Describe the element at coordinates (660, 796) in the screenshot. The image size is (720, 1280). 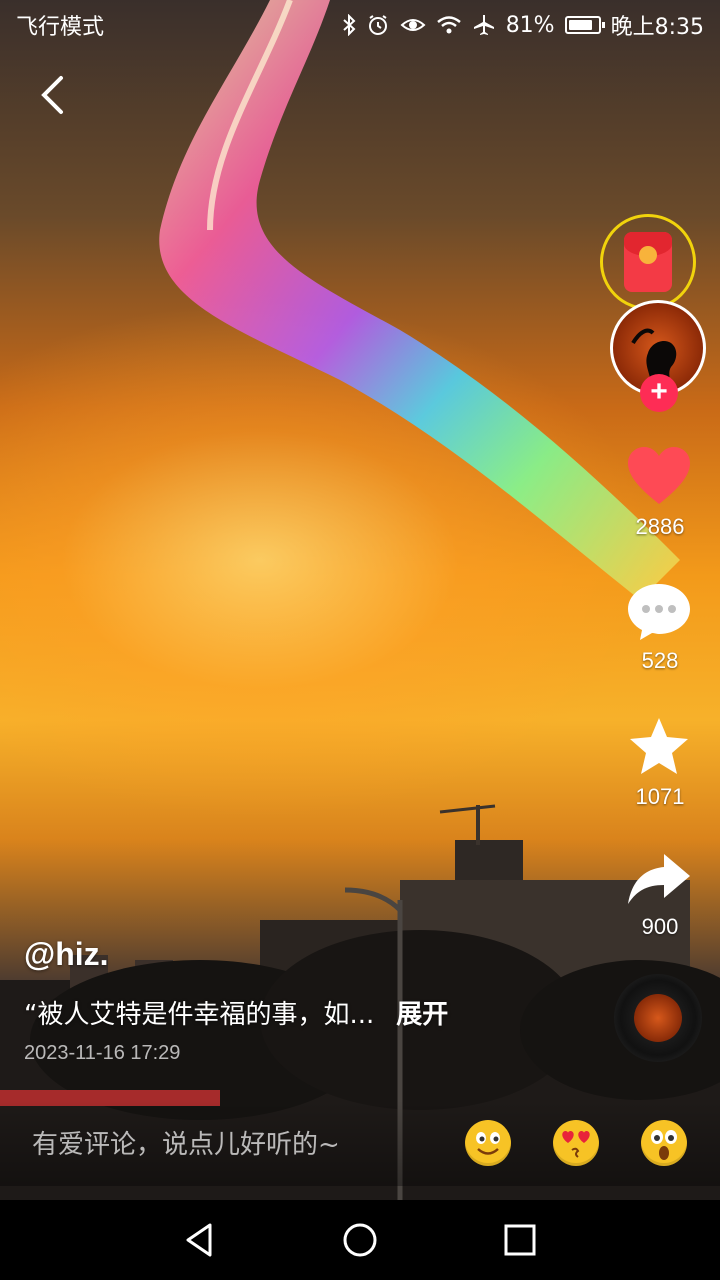
I see `favorite-count: 1071` at that location.